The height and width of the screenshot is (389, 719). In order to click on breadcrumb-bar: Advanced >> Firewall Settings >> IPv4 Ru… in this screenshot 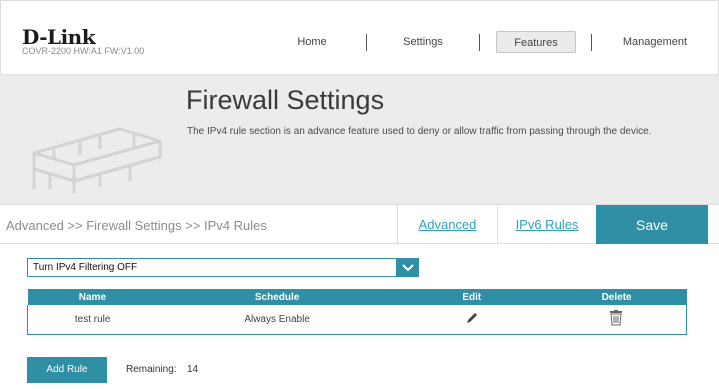, I will do `click(359, 224)`.